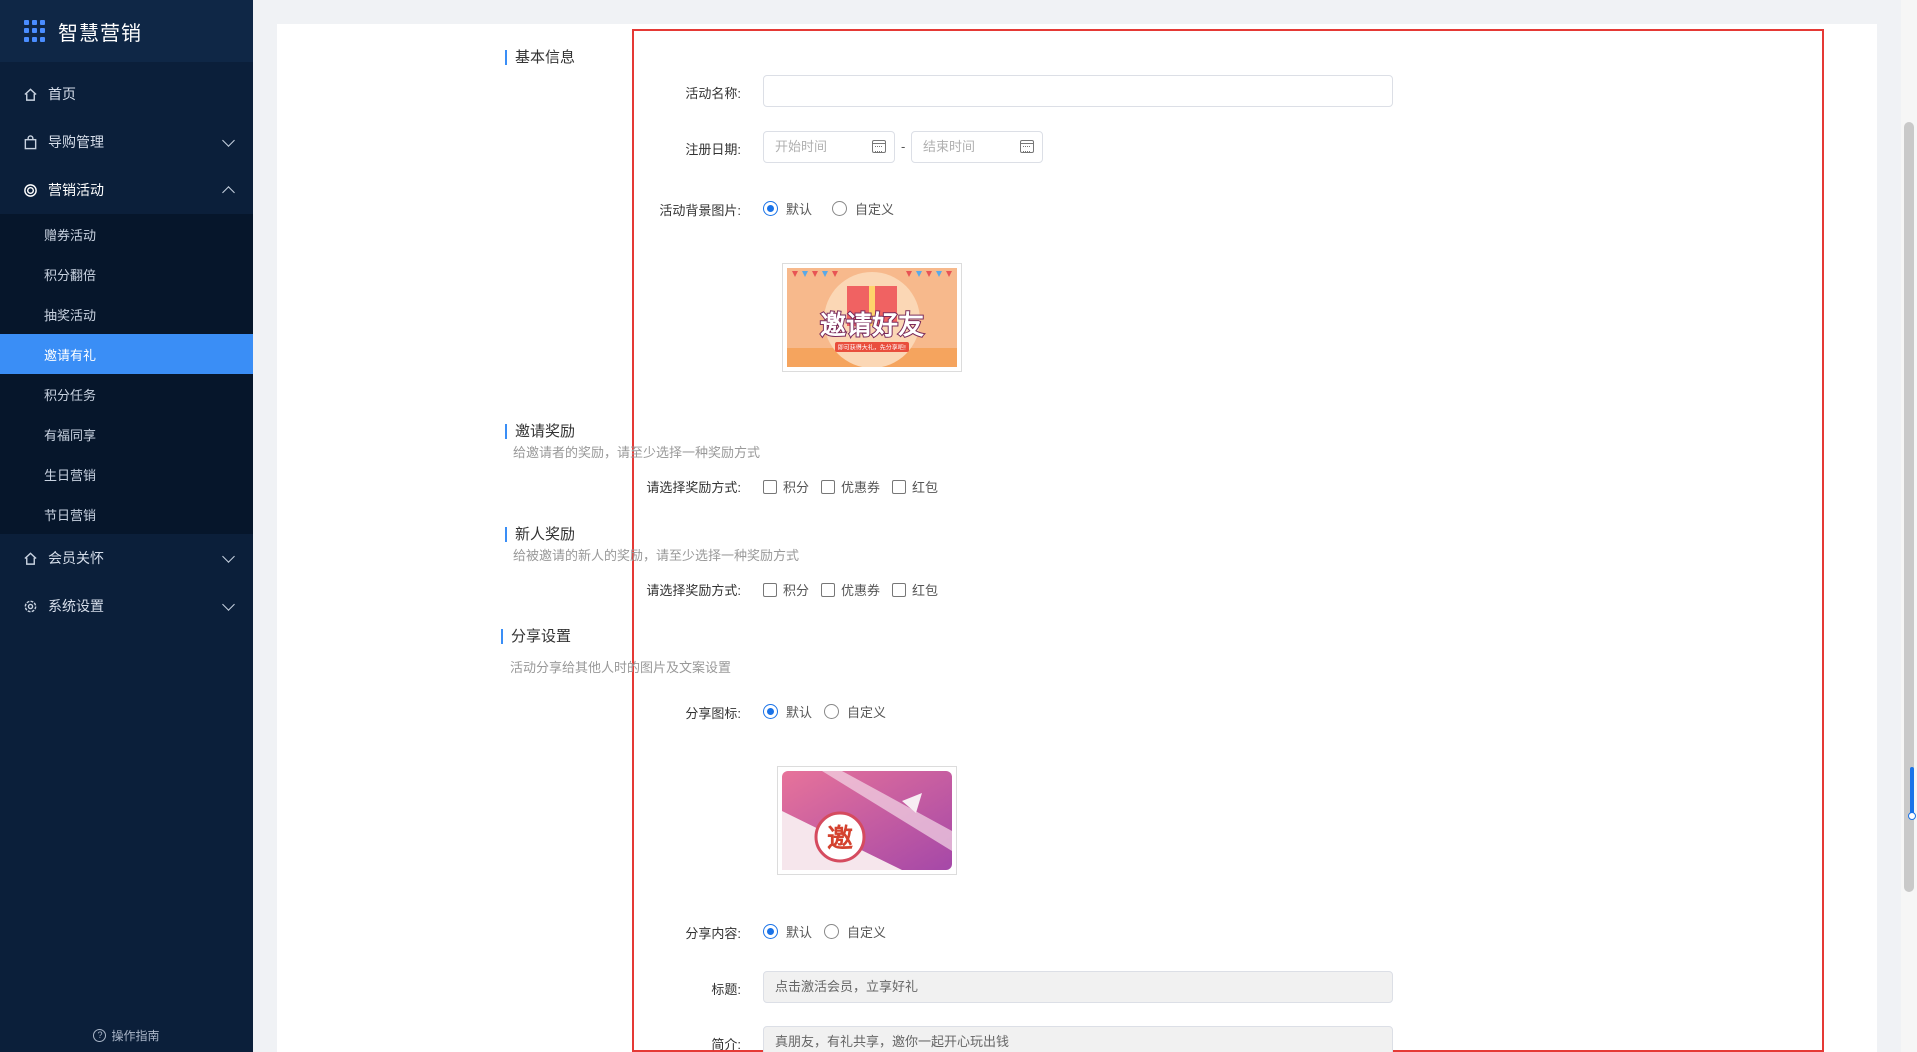 The height and width of the screenshot is (1052, 1917). What do you see at coordinates (100, 33) in the screenshot?
I see `brand-title: 智慧营销` at bounding box center [100, 33].